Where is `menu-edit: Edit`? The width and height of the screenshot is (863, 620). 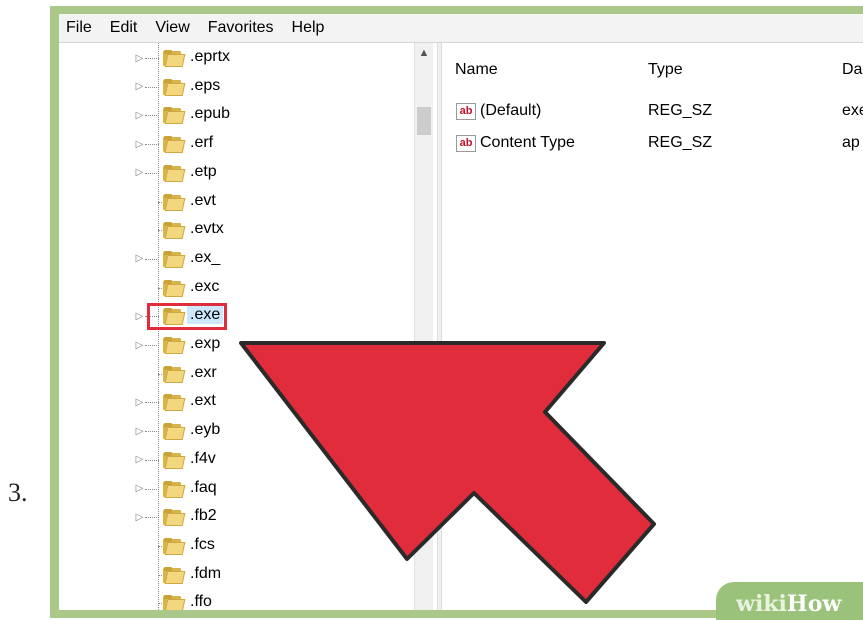 menu-edit: Edit is located at coordinates (124, 28).